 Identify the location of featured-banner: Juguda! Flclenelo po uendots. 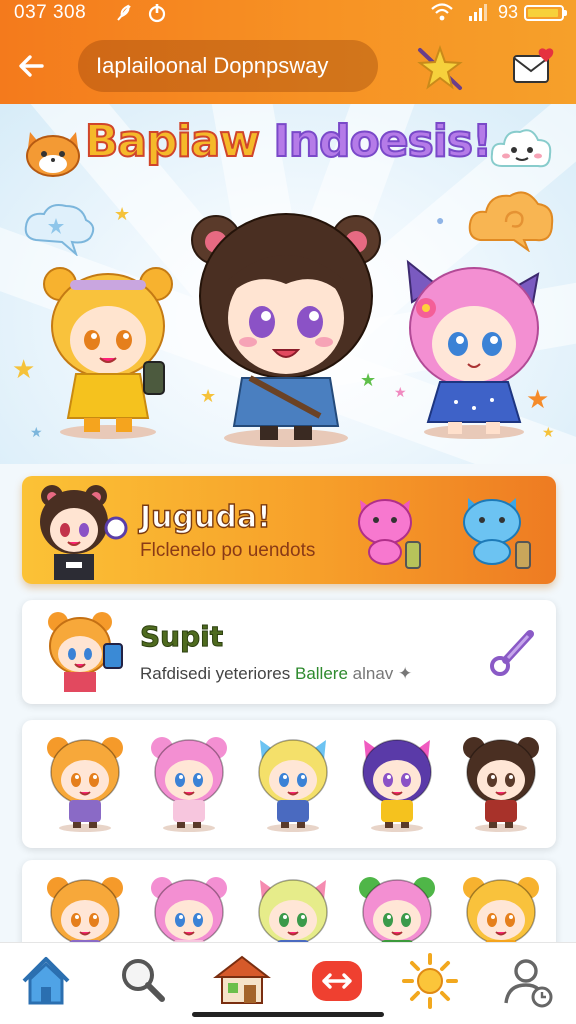
(289, 530).